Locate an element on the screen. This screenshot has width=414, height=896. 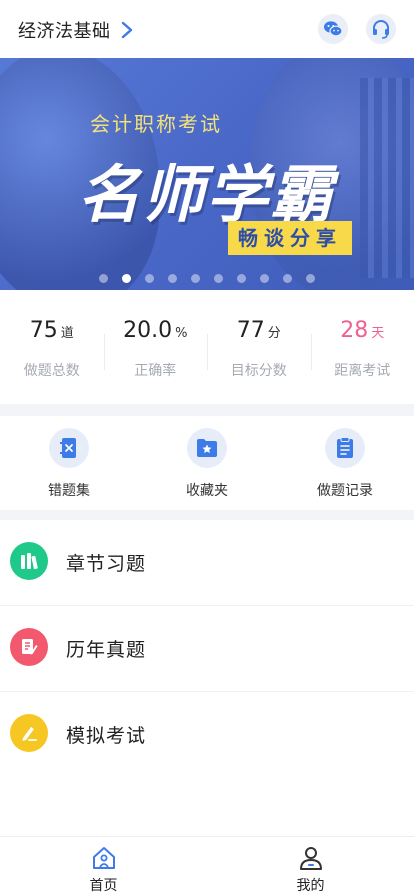
practice-label: 历年真题 is located at coordinates (106, 650).